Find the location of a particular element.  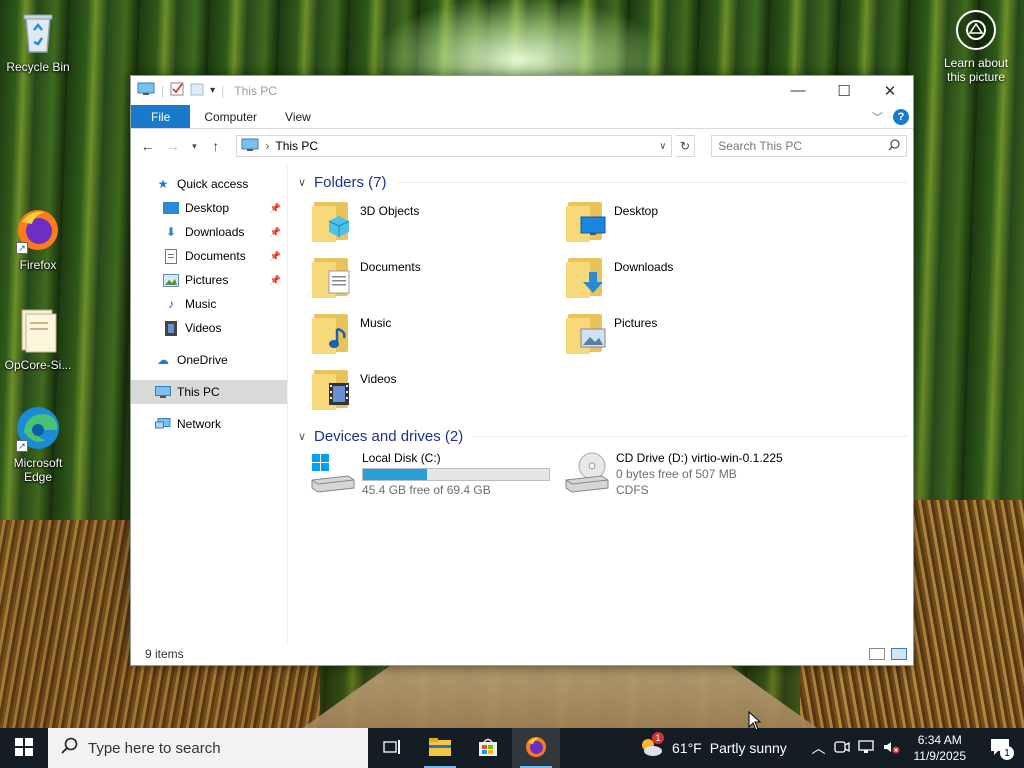

close-icon: ✕ is located at coordinates (890, 91).